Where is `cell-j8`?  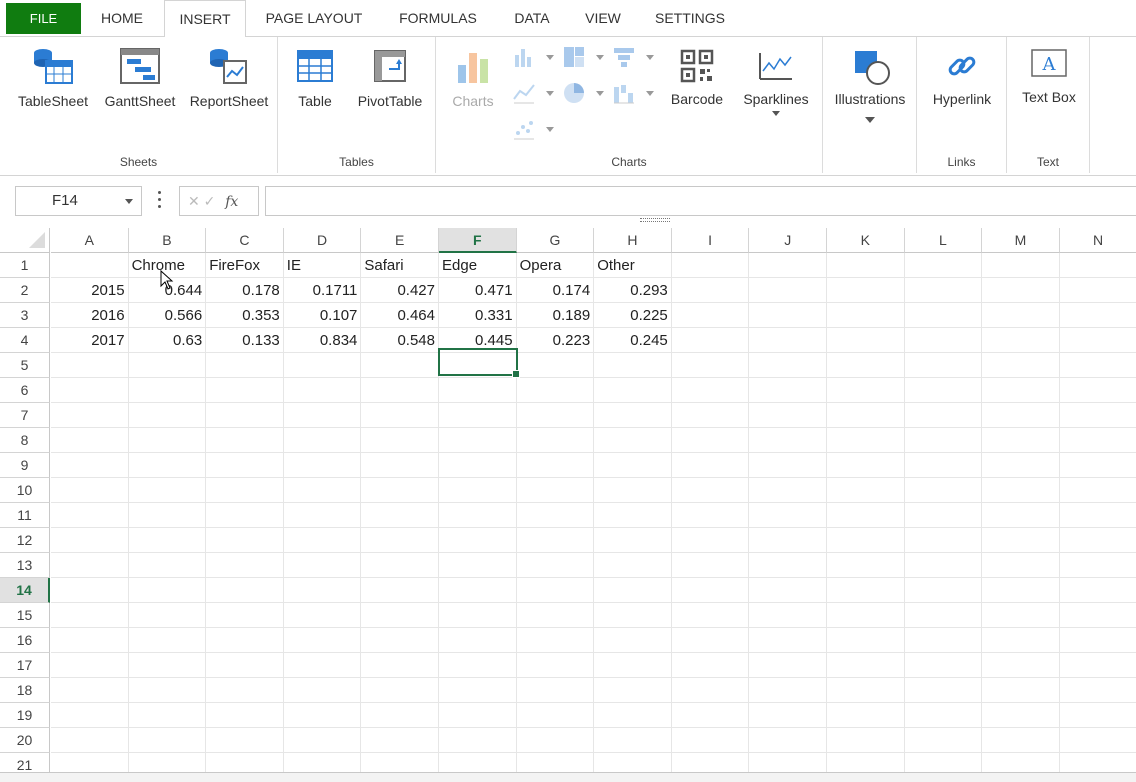
cell-j8 is located at coordinates (788, 440).